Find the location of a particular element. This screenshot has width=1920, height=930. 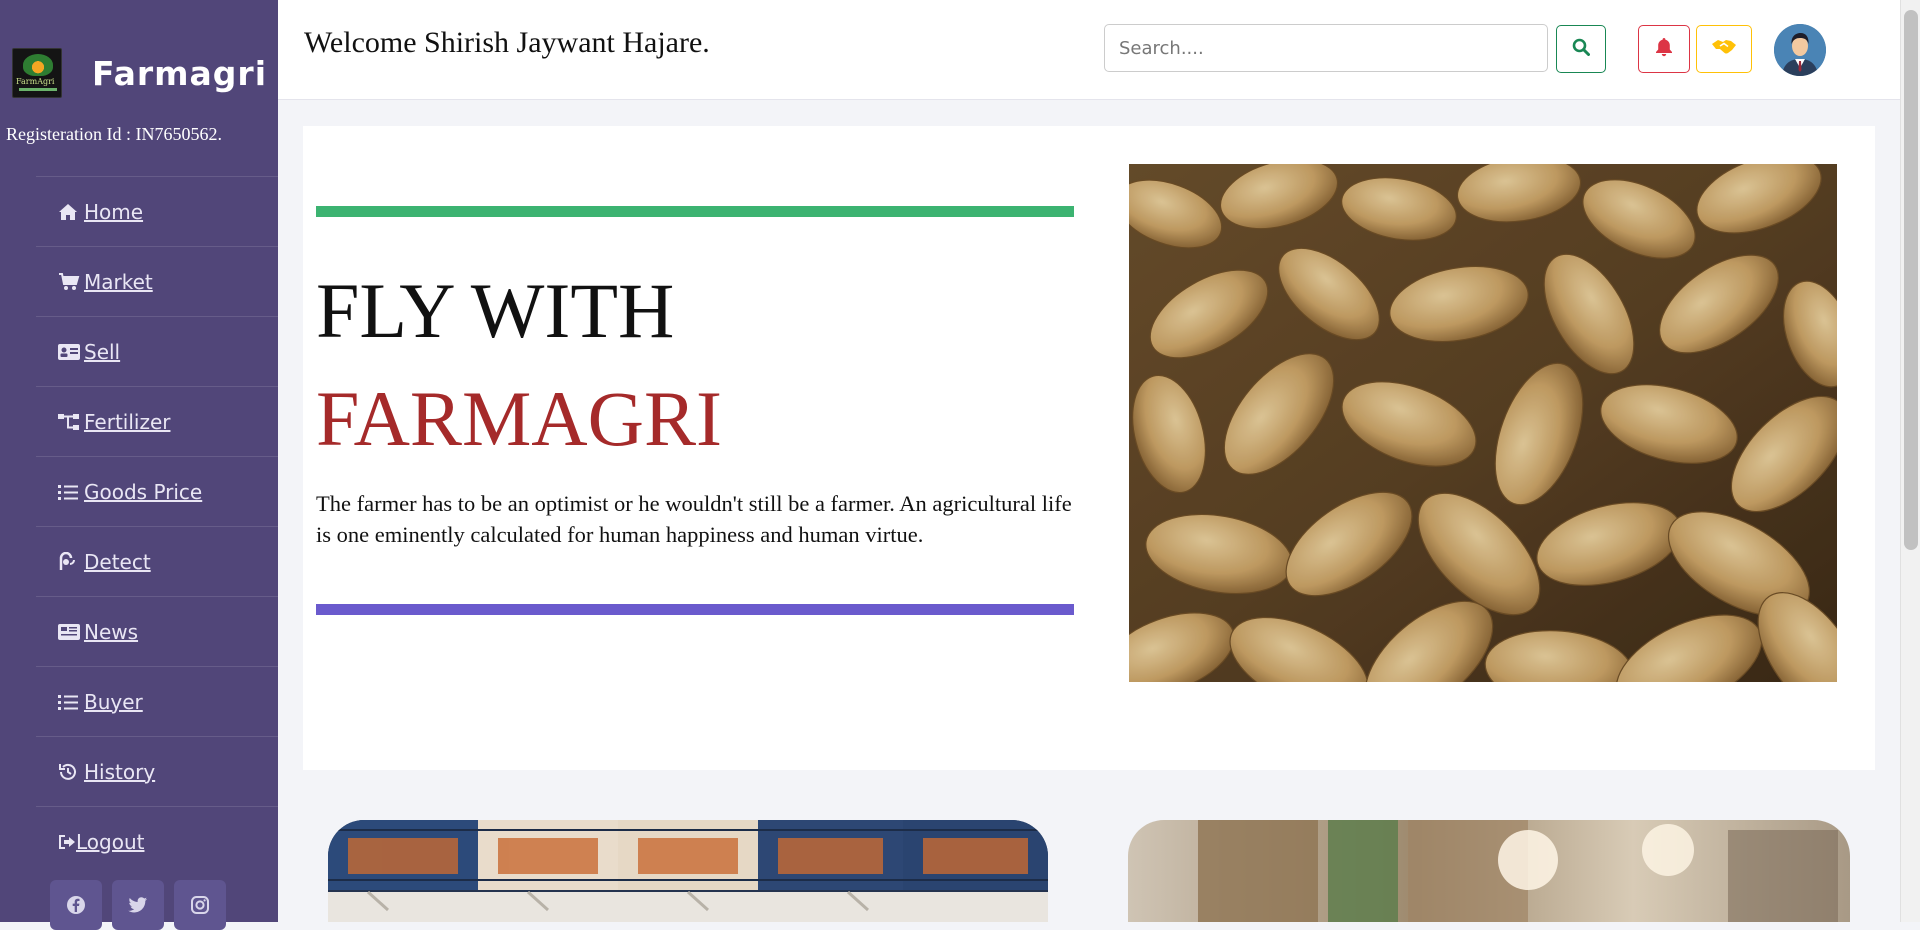

farmagri-logo: FarmAgri is located at coordinates (37, 73).